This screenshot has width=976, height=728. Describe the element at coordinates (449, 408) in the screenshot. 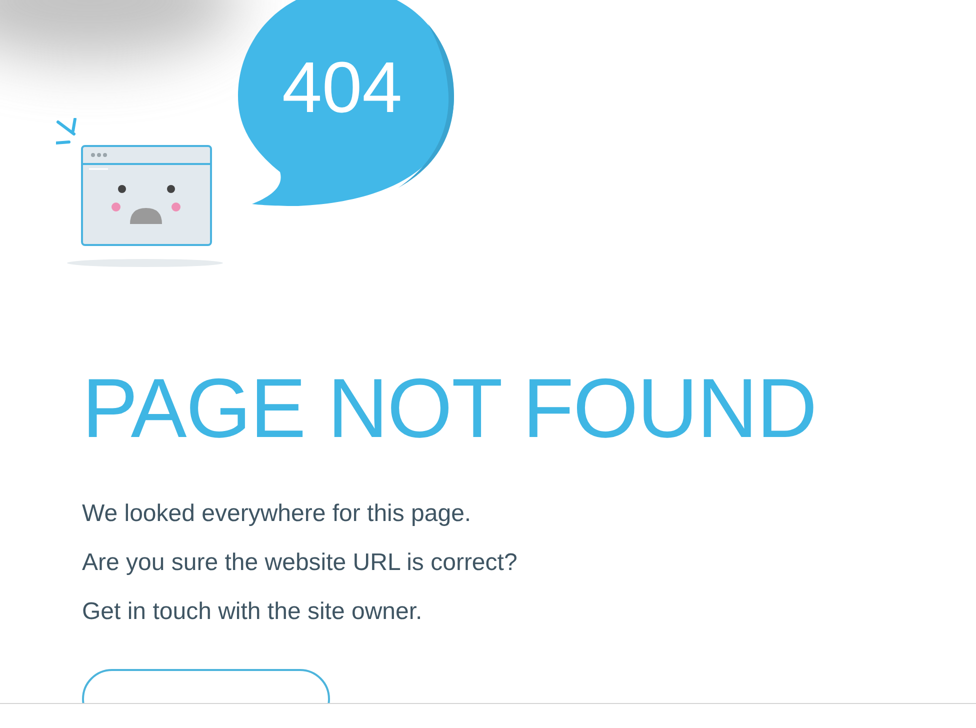

I see `page-heading: PAGE NOT FOUND` at that location.